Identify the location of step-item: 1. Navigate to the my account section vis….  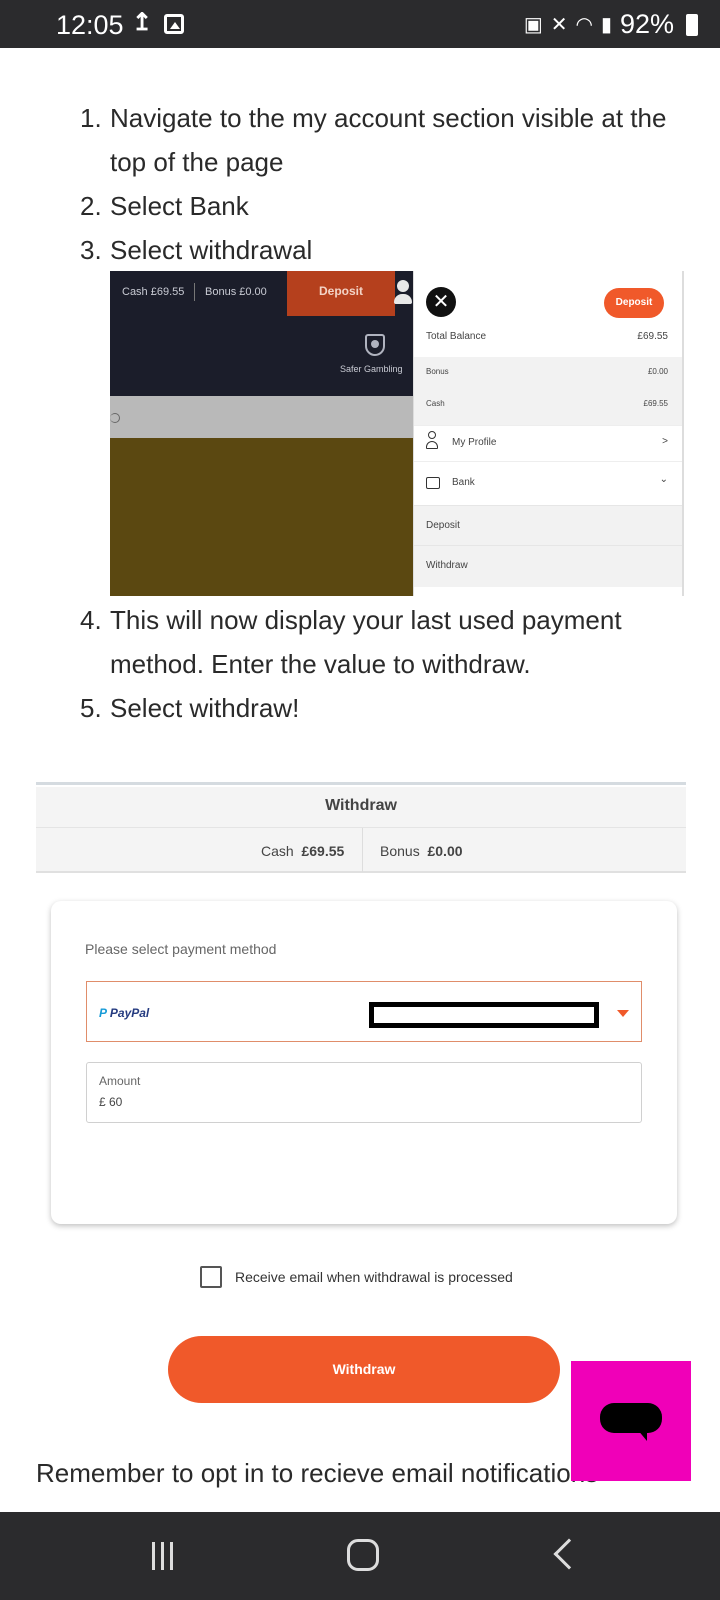
(385, 140).